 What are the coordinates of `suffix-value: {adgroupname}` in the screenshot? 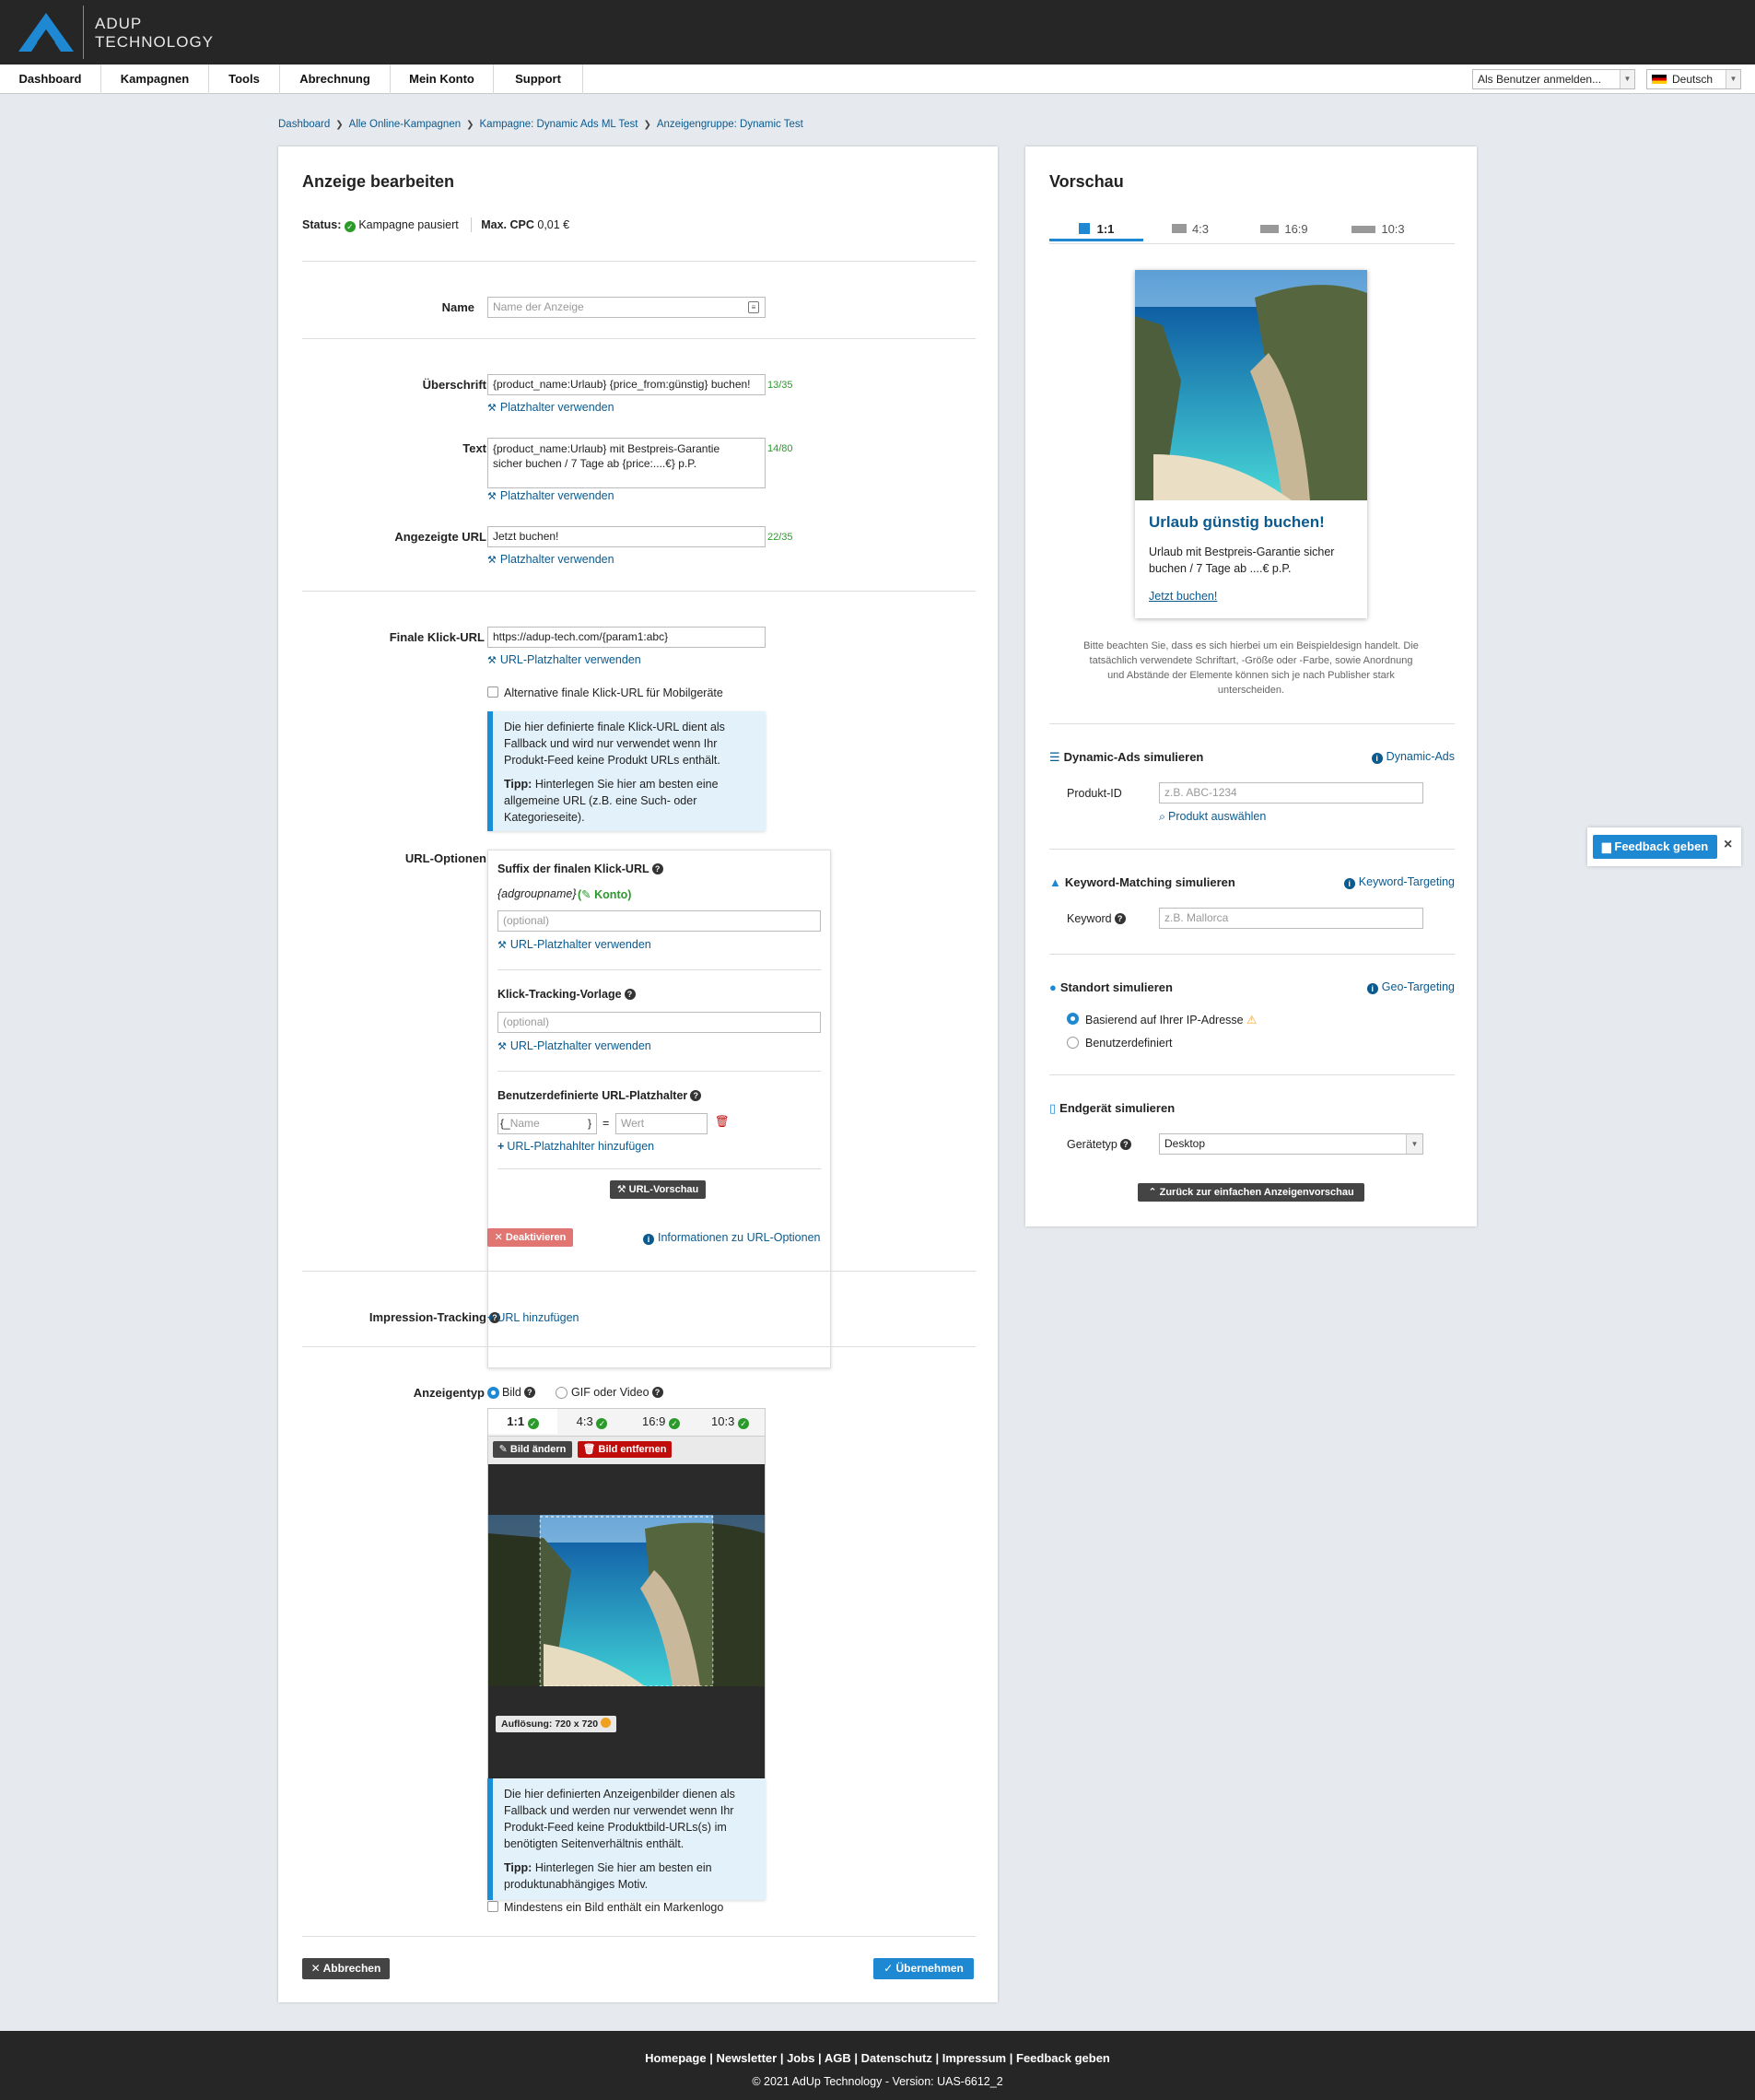 It's located at (537, 893).